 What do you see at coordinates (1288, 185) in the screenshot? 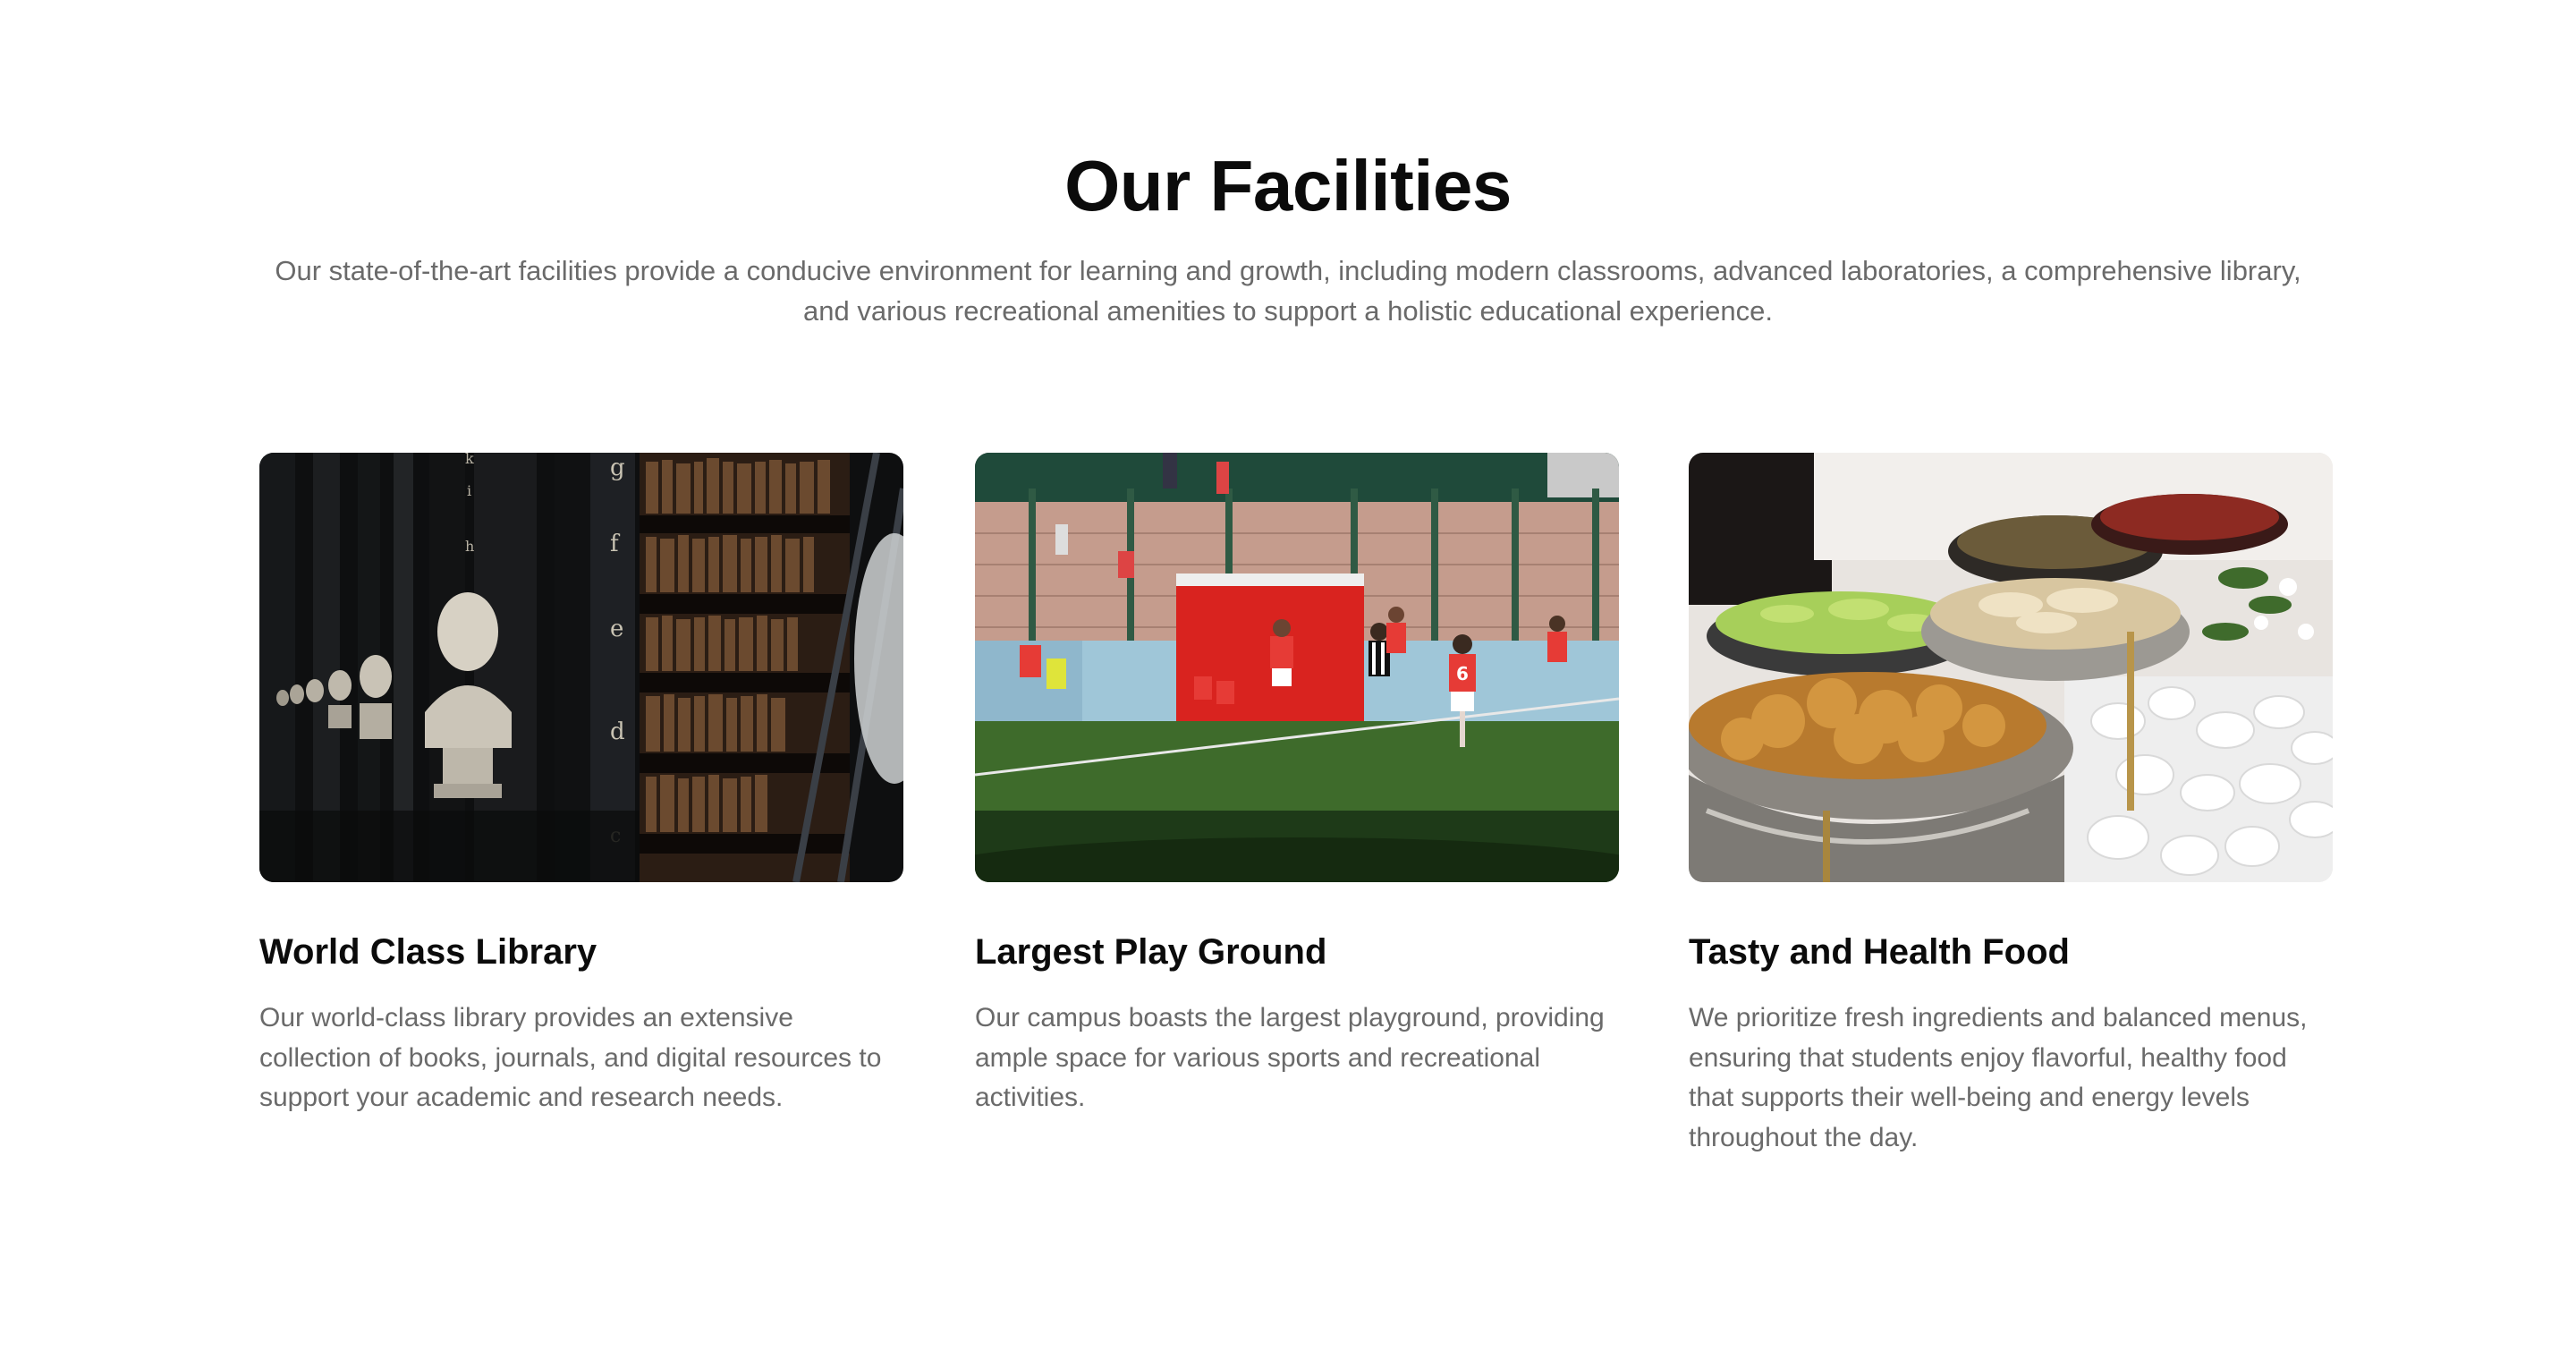
I see `section-title: Our Facilities` at bounding box center [1288, 185].